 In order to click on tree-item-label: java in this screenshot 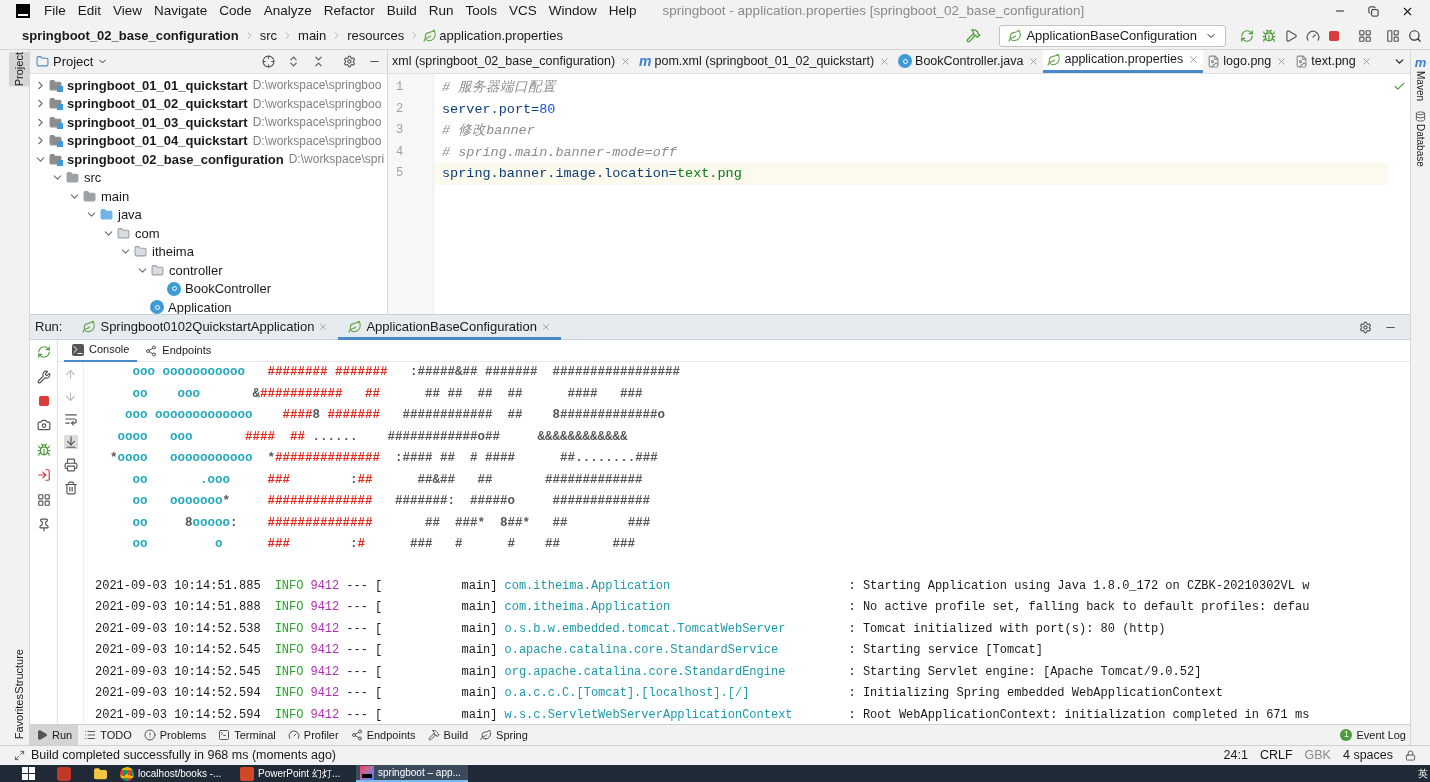, I will do `click(130, 215)`.